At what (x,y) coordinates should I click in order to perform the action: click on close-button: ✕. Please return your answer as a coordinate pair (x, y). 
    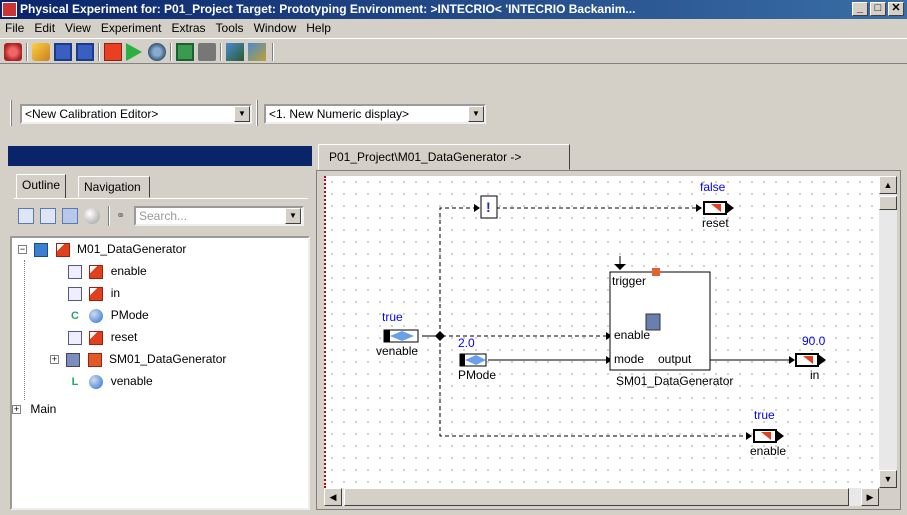
    Looking at the image, I should click on (896, 9).